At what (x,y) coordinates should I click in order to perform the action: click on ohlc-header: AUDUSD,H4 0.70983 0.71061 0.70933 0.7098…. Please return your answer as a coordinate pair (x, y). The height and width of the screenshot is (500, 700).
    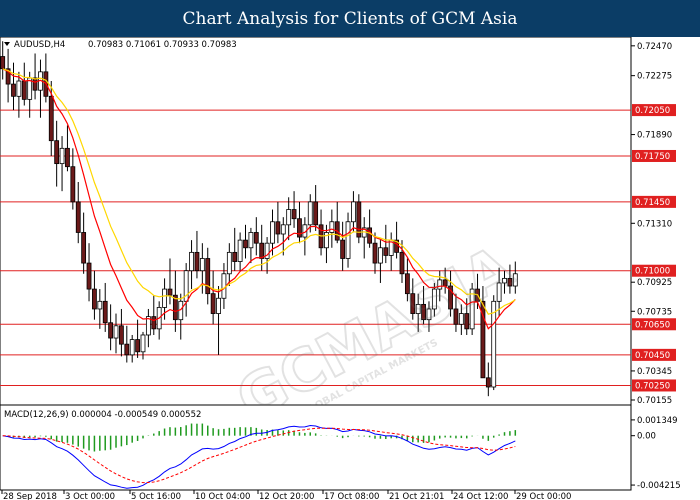
    Looking at the image, I should click on (120, 45).